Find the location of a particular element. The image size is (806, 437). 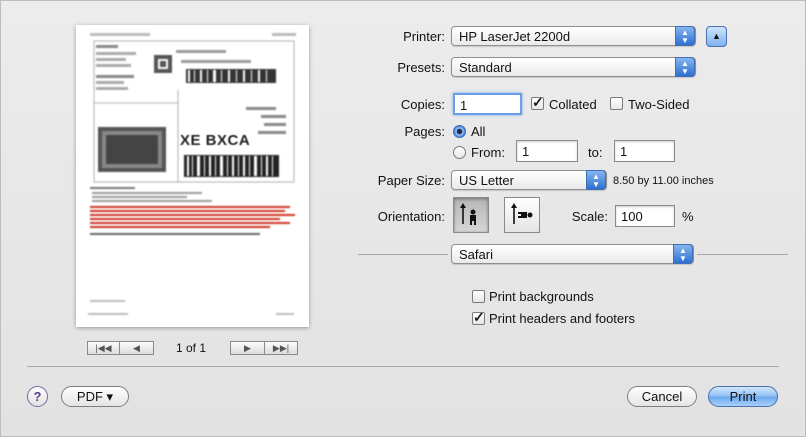

paper-size-label: Paper Size: is located at coordinates (411, 180).